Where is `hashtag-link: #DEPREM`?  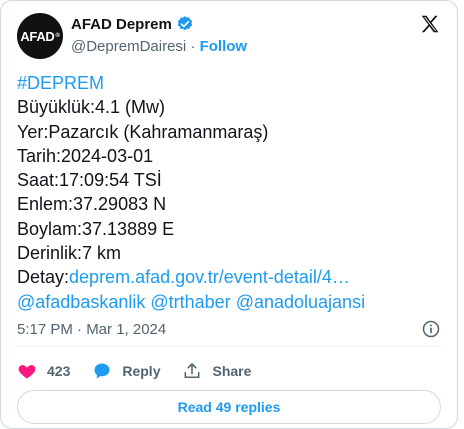
hashtag-link: #DEPREM is located at coordinates (60, 83).